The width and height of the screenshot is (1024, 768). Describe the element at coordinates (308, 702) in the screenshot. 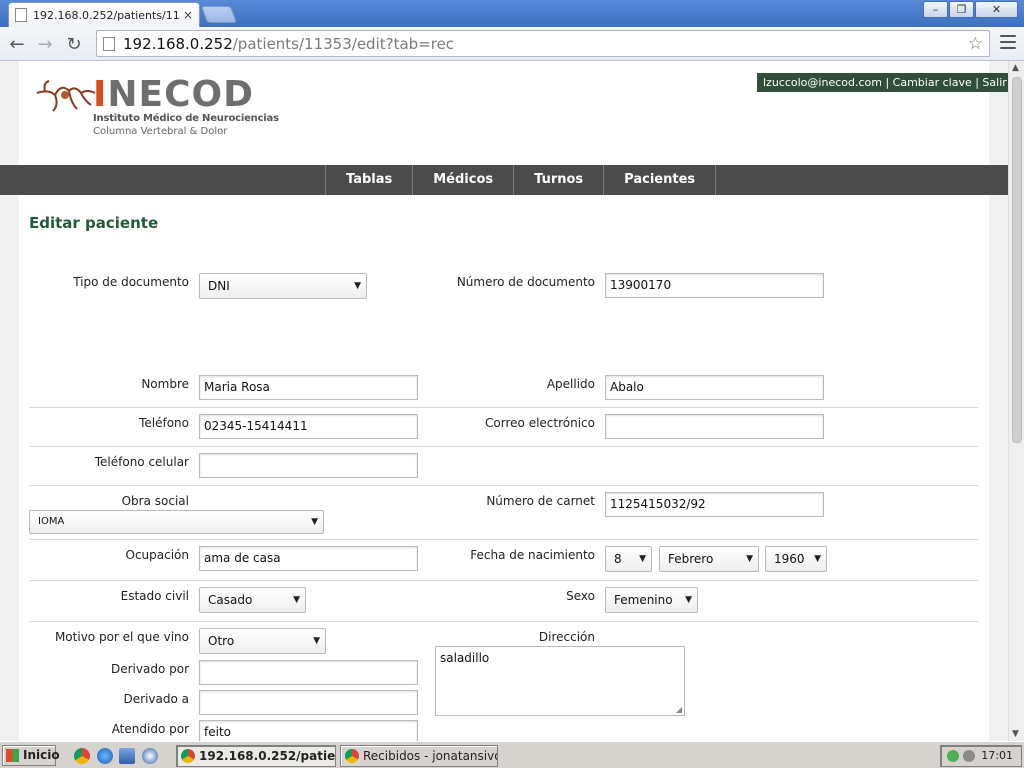

I see `derivado-a-input` at that location.